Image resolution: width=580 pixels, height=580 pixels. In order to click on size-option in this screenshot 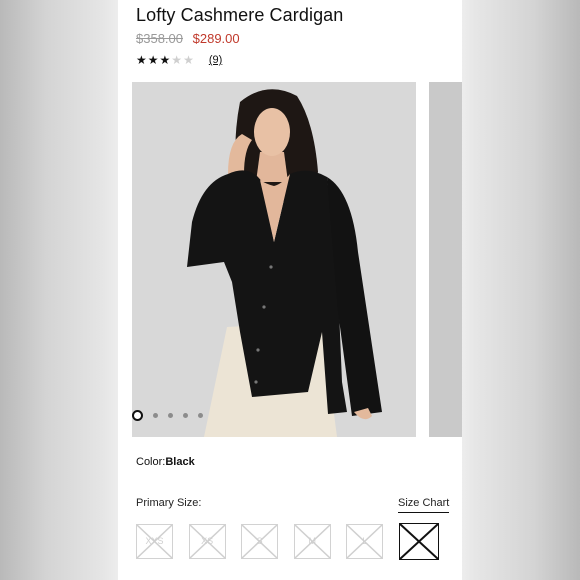, I will do `click(418, 541)`.